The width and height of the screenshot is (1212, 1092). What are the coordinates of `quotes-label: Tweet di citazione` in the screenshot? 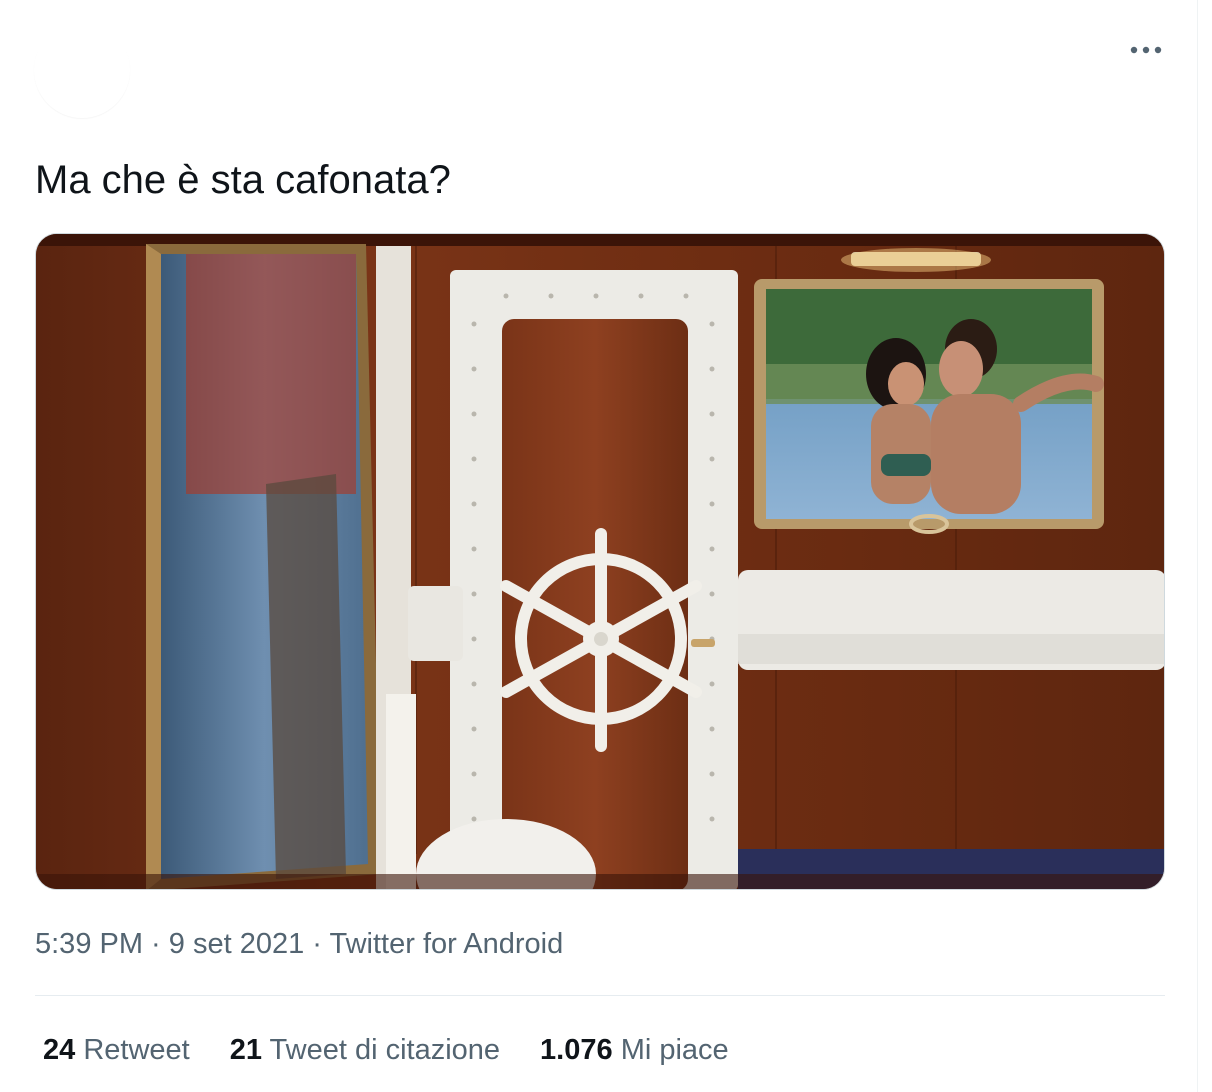 It's located at (385, 1050).